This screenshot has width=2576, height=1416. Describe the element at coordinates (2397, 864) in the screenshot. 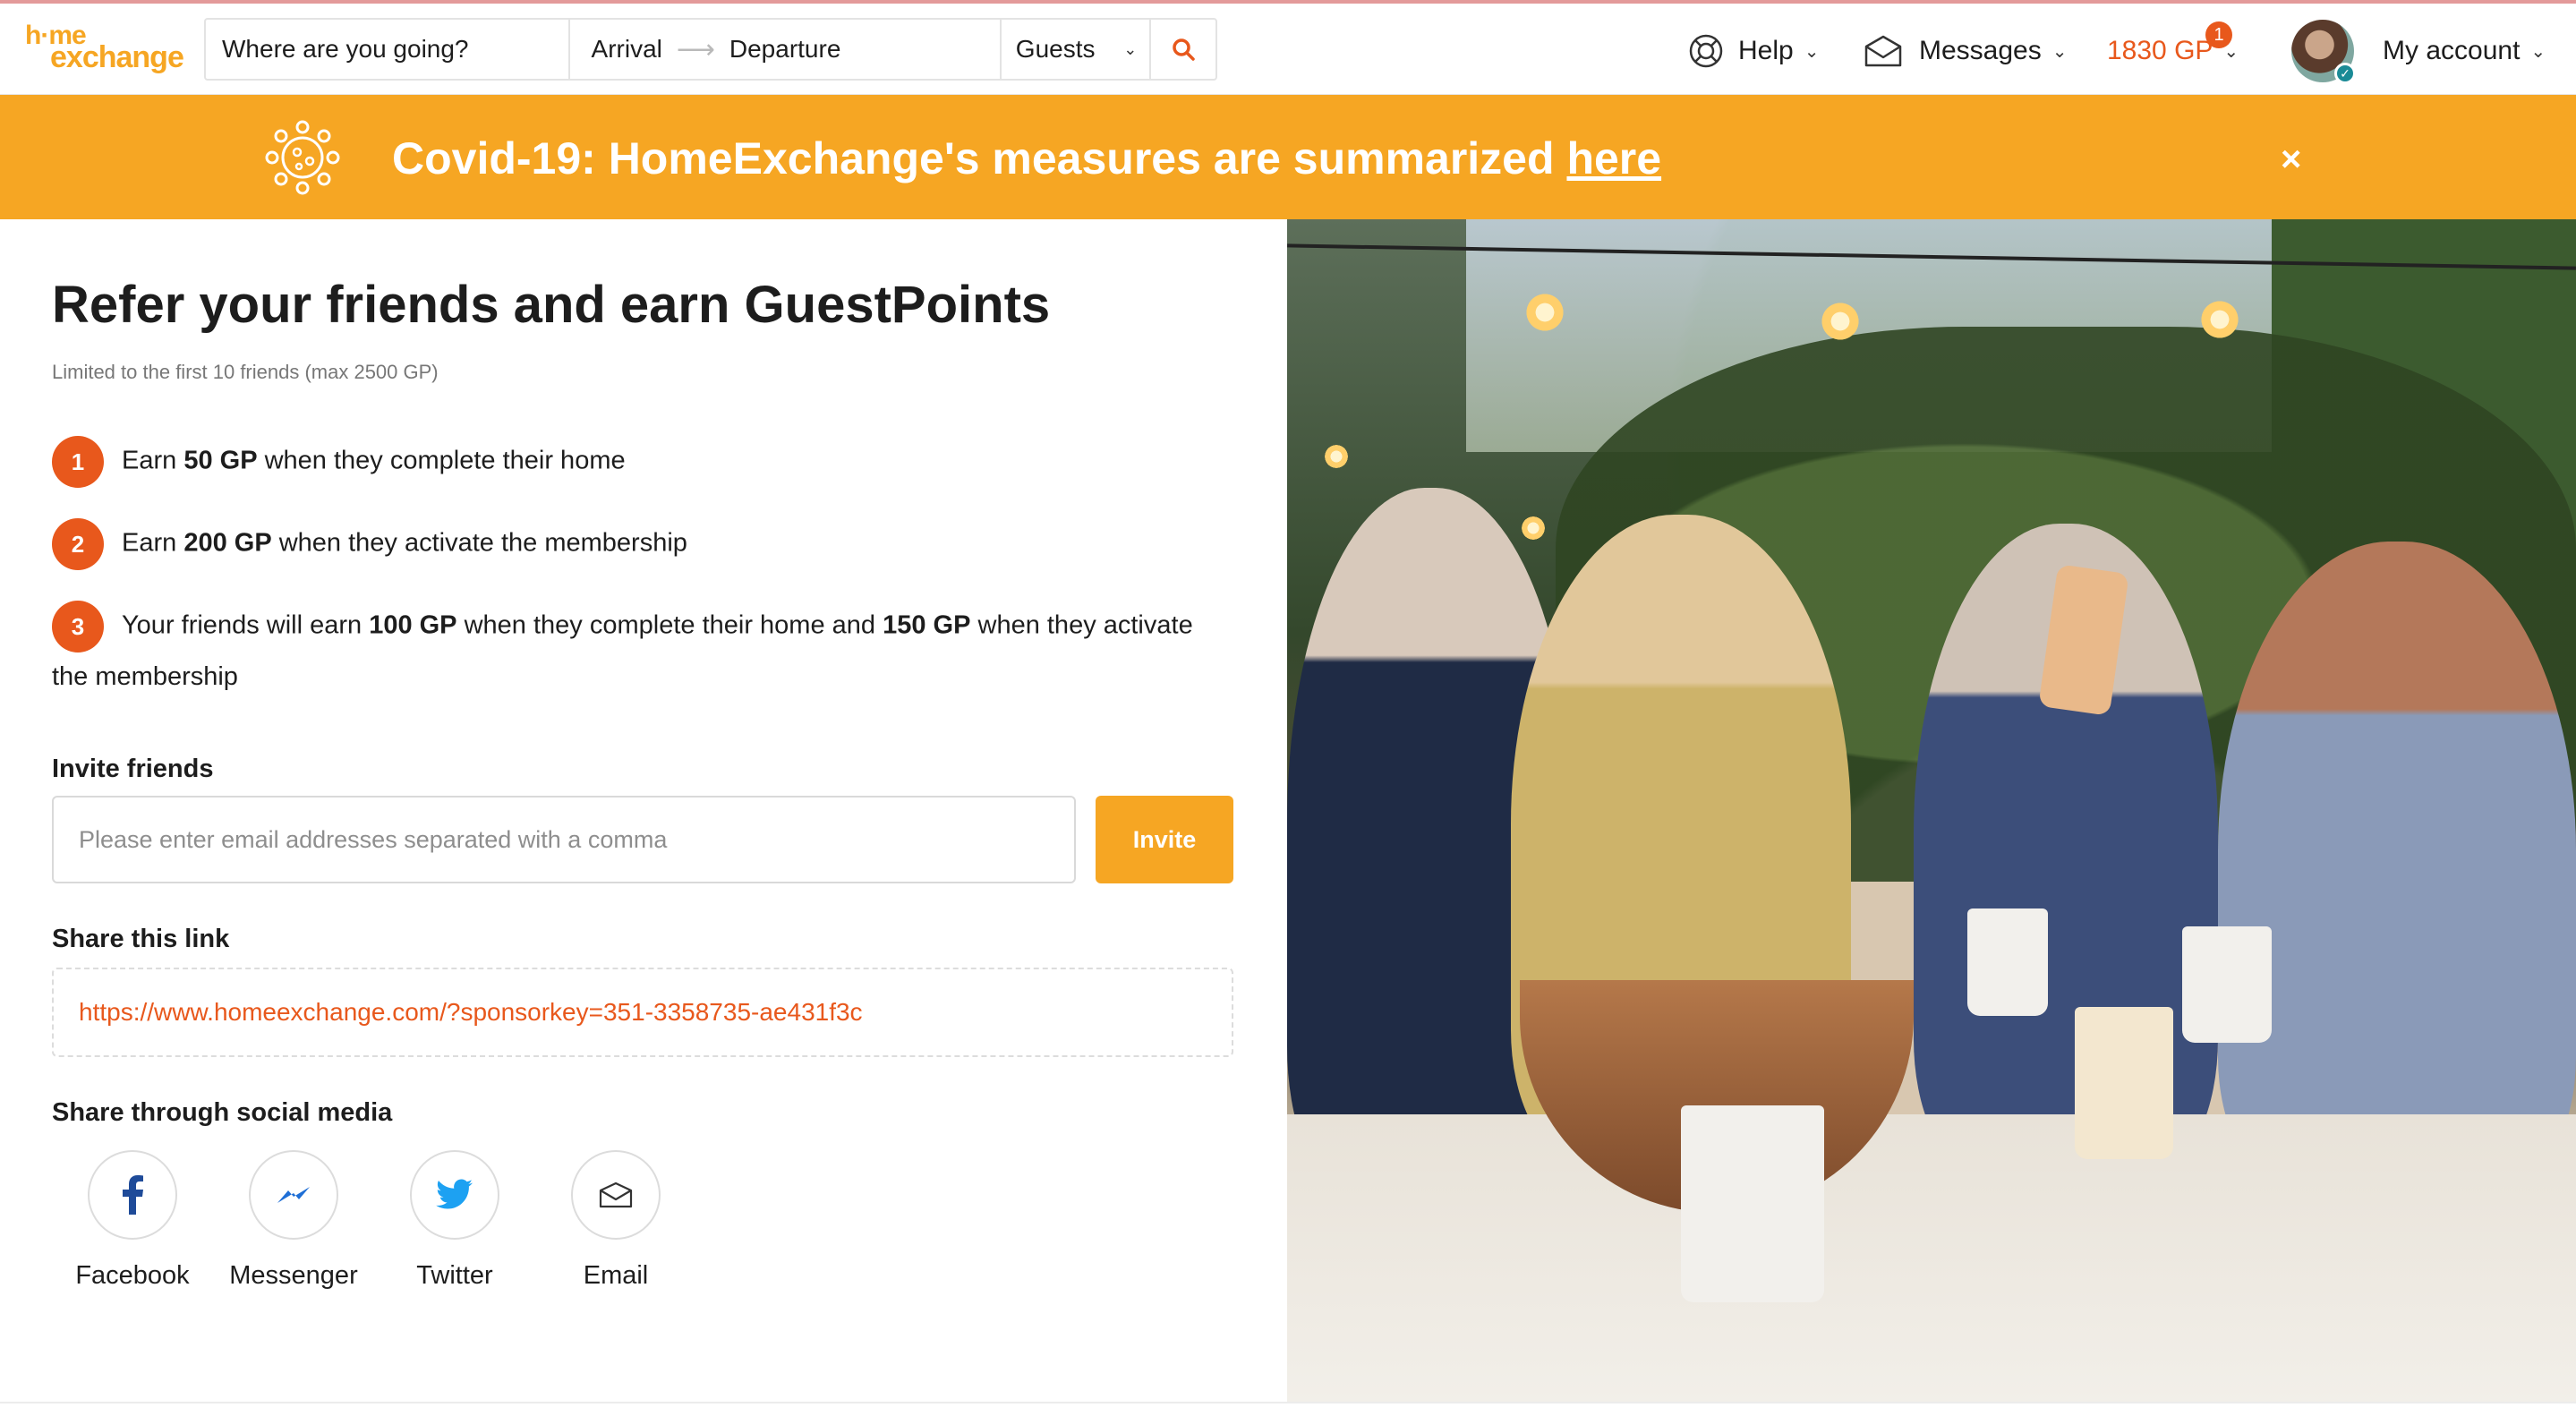

I see `person-right` at that location.